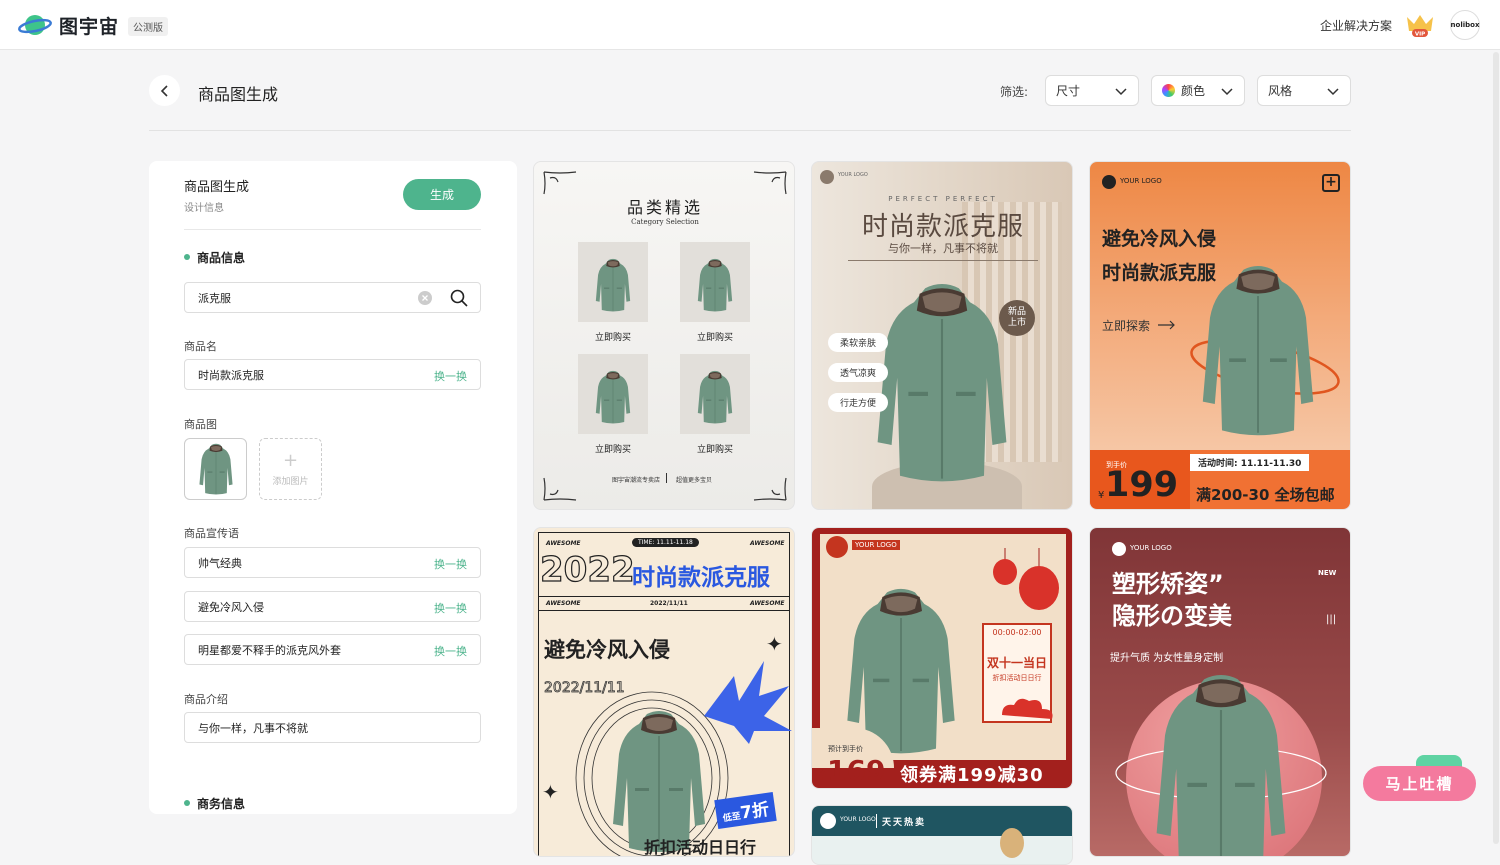 This screenshot has width=1500, height=865. Describe the element at coordinates (845, 749) in the screenshot. I see `estimated-price-label: 预计到手价` at that location.